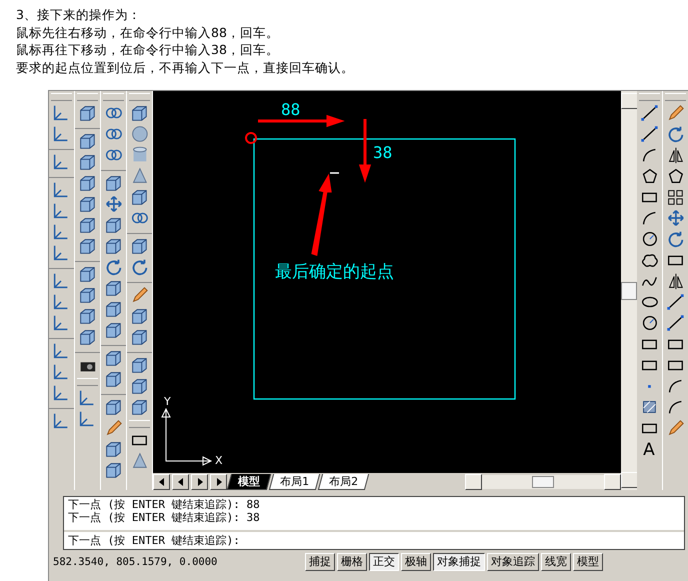  Describe the element at coordinates (185, 67) in the screenshot. I see `instruction-text: 要求的起点位置到位后，不再输入下一点，直接回车确认。` at that location.